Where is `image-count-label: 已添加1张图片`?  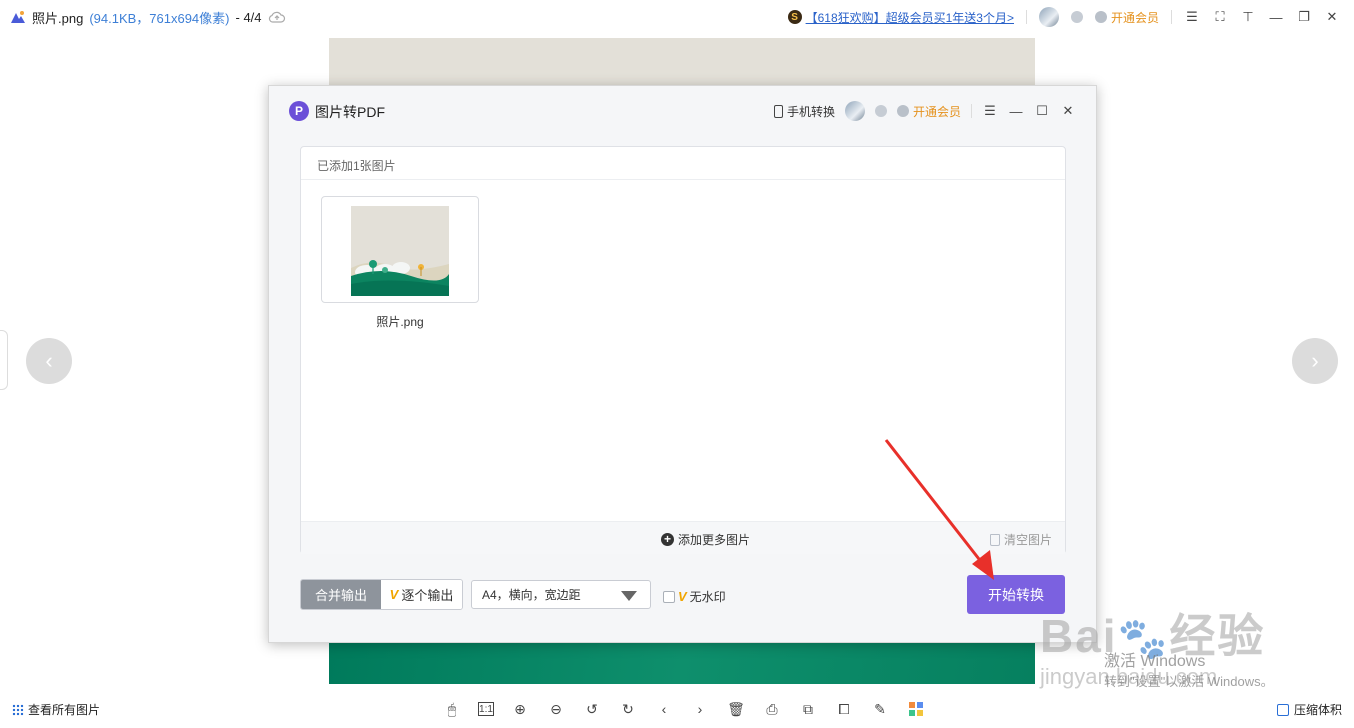
image-count-label: 已添加1张图片 is located at coordinates (356, 166).